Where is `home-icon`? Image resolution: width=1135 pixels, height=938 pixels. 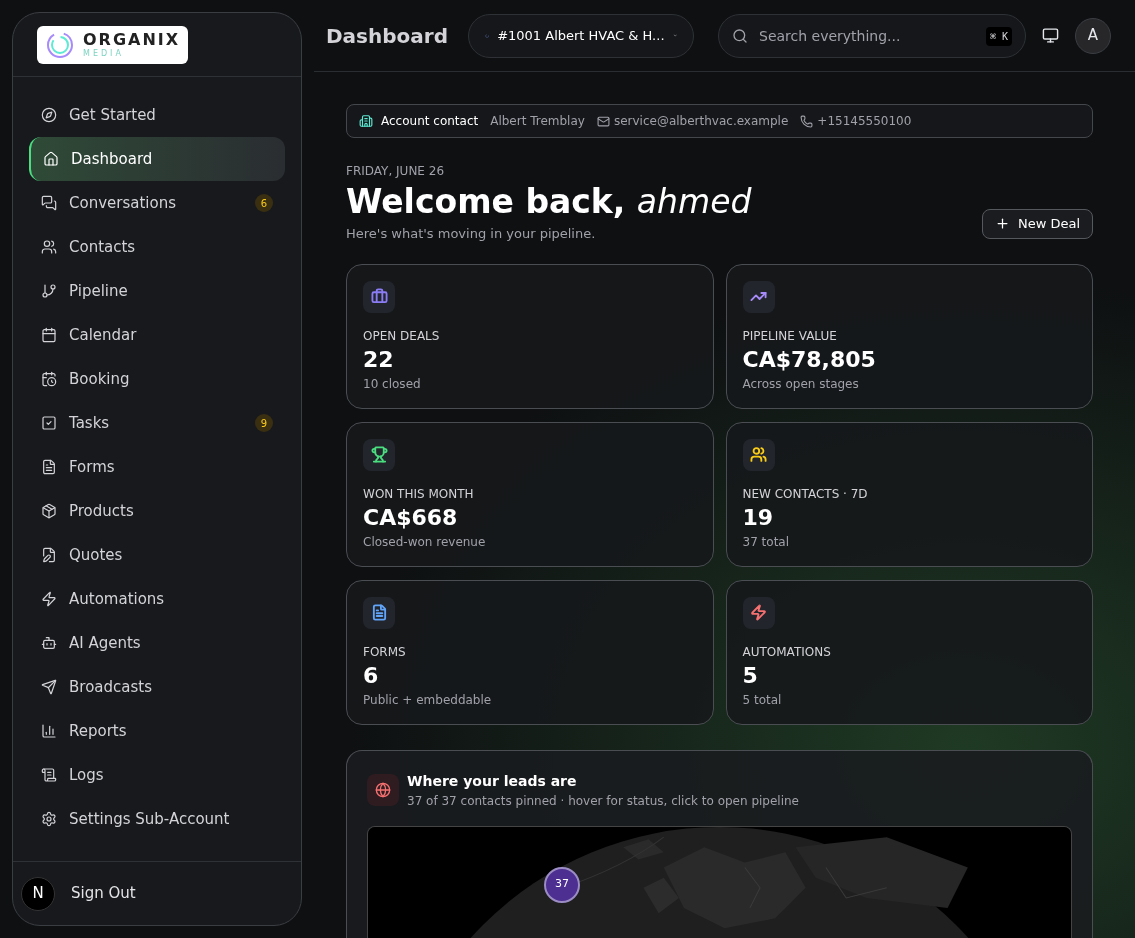 home-icon is located at coordinates (51, 159).